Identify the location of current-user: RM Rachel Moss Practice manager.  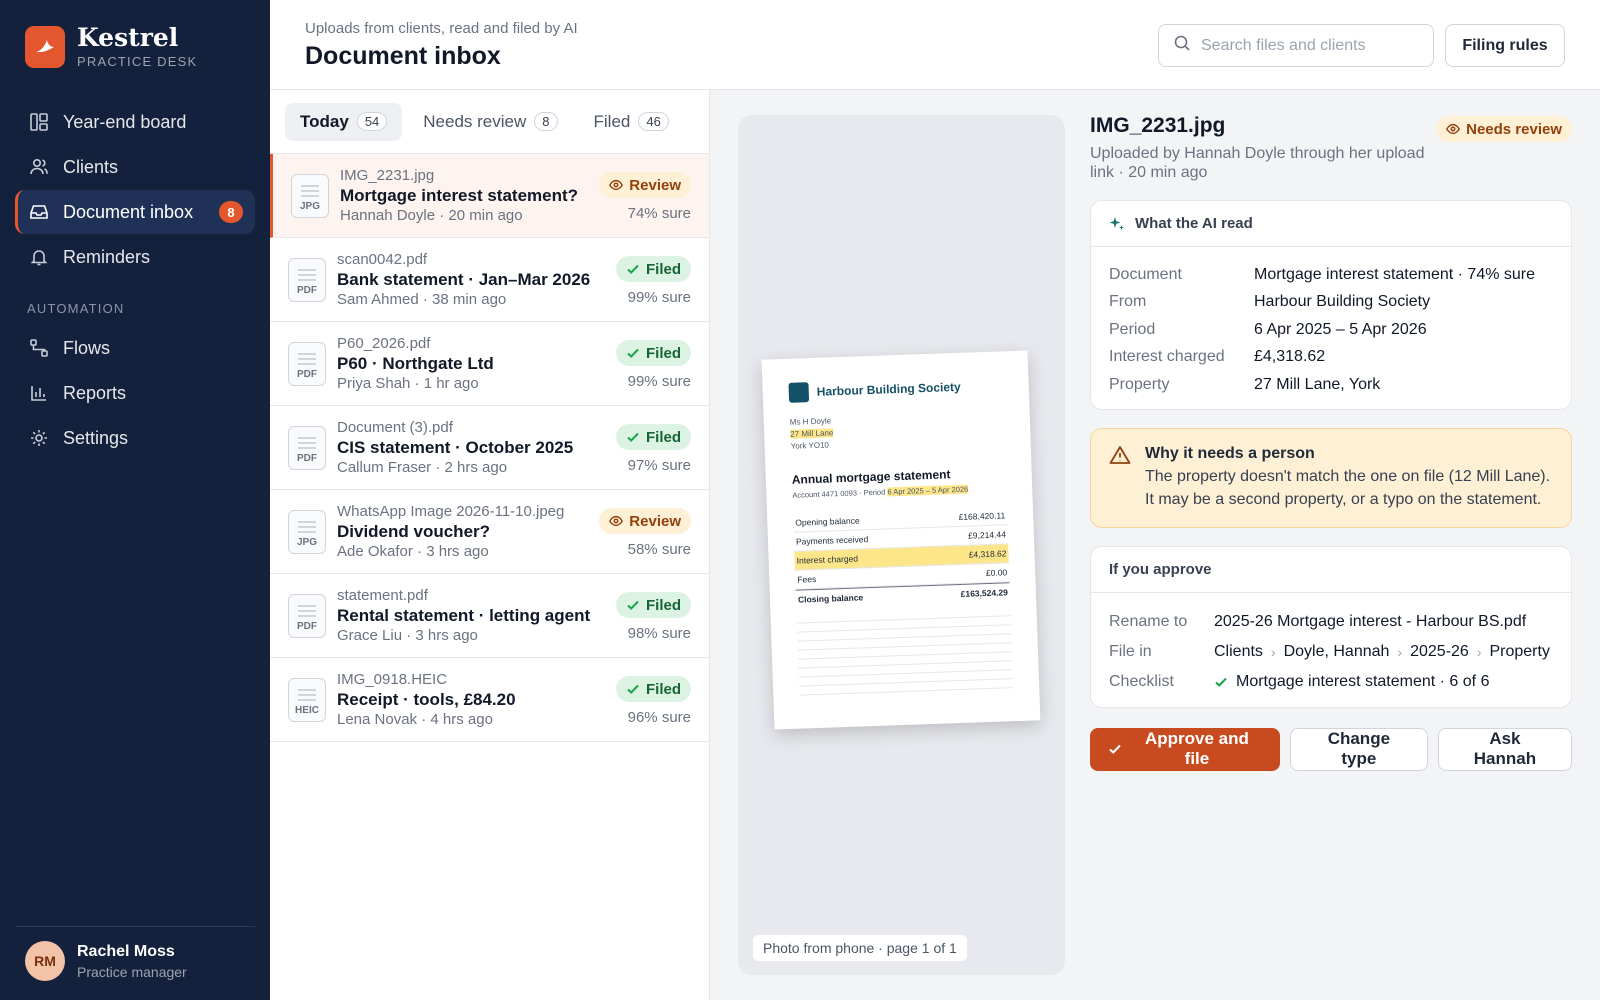
(135, 953).